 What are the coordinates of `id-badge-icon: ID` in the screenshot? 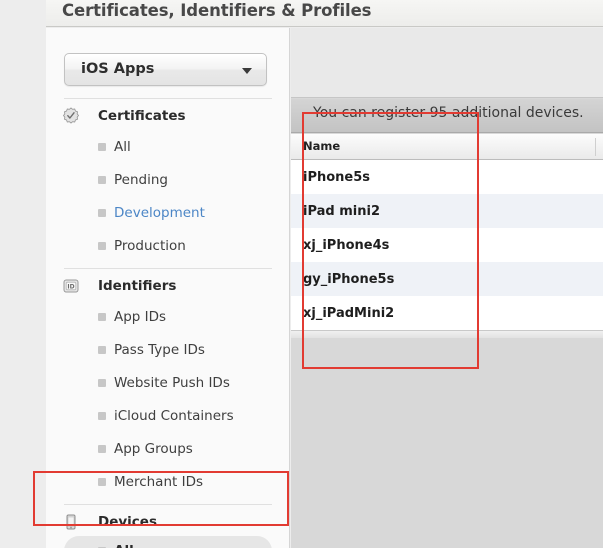 It's located at (71, 286).